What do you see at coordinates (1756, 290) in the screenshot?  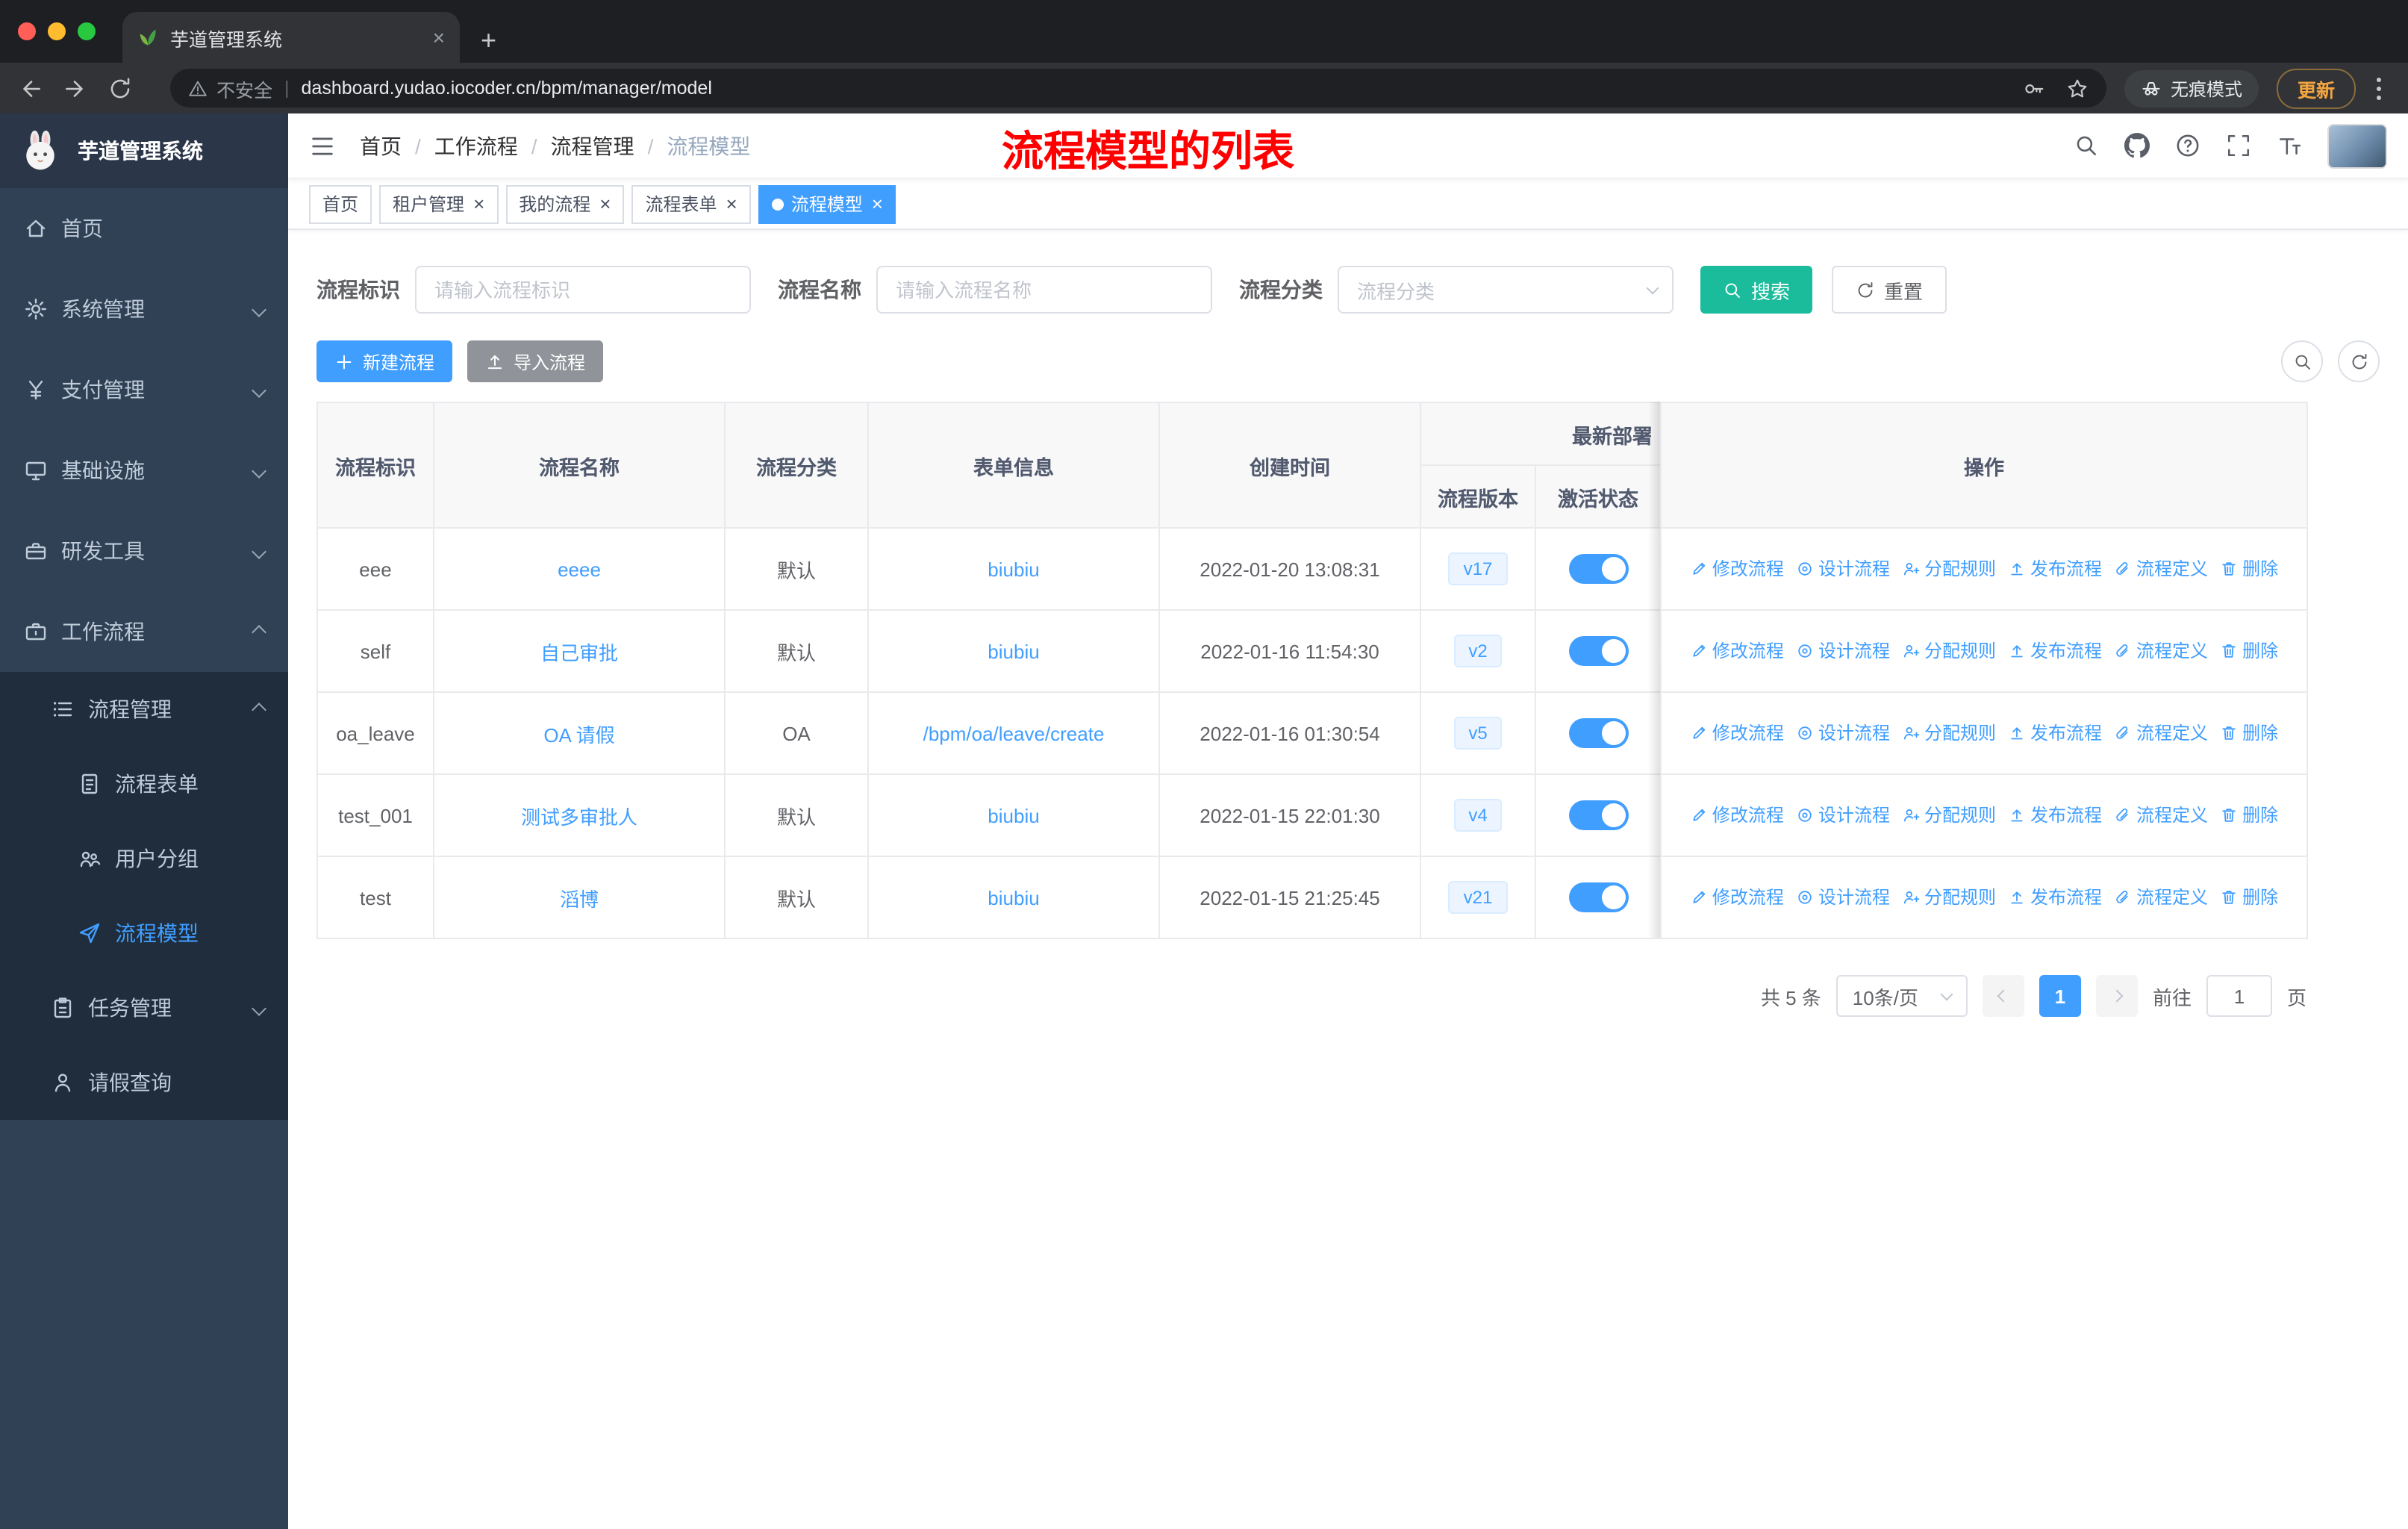 I see `search-button: 搜索` at bounding box center [1756, 290].